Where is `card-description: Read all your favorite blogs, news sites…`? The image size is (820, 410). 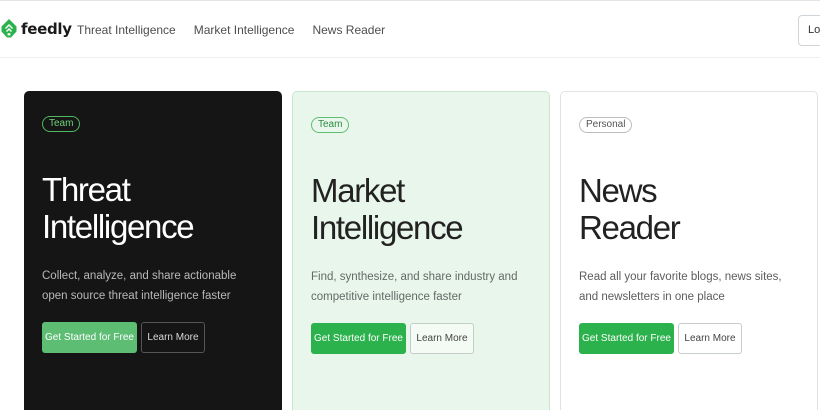
card-description: Read all your favorite blogs, news sites… is located at coordinates (680, 287).